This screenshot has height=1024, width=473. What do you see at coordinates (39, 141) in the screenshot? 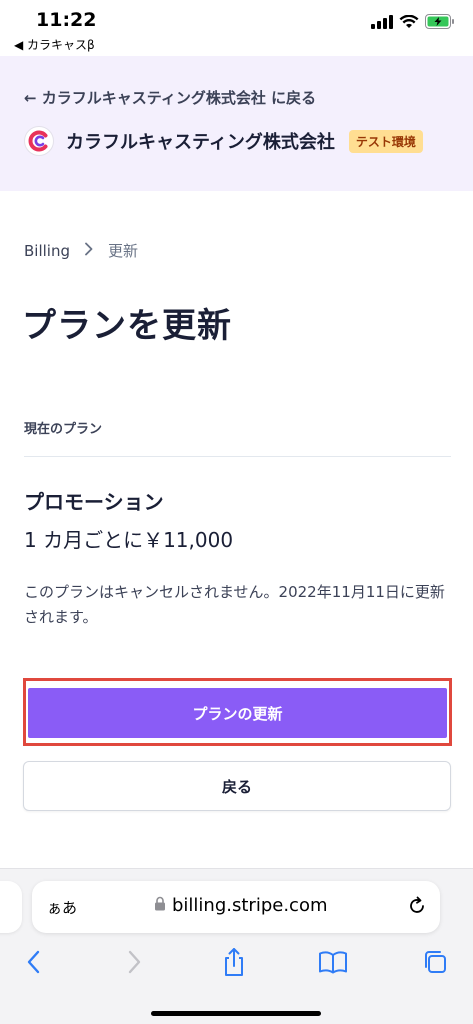
I see `logo-icon` at bounding box center [39, 141].